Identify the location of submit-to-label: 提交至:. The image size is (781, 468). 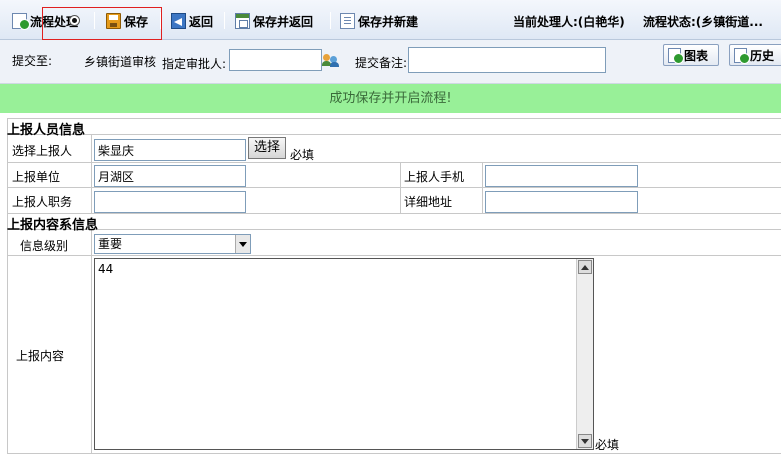
(32, 61).